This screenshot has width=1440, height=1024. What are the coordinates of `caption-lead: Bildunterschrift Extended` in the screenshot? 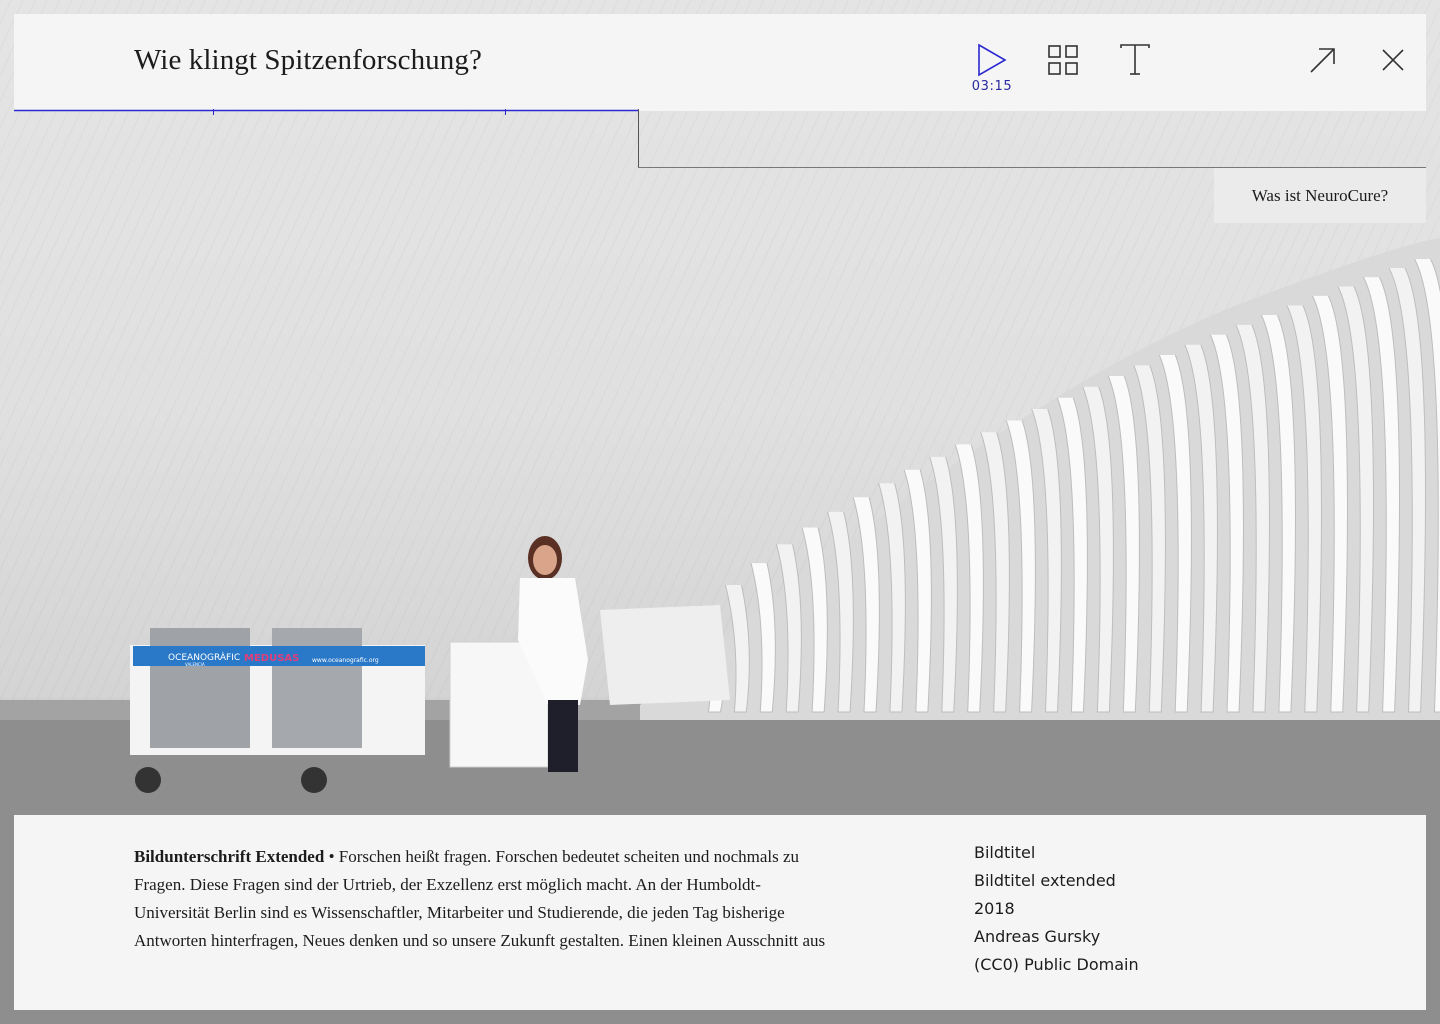 It's located at (229, 856).